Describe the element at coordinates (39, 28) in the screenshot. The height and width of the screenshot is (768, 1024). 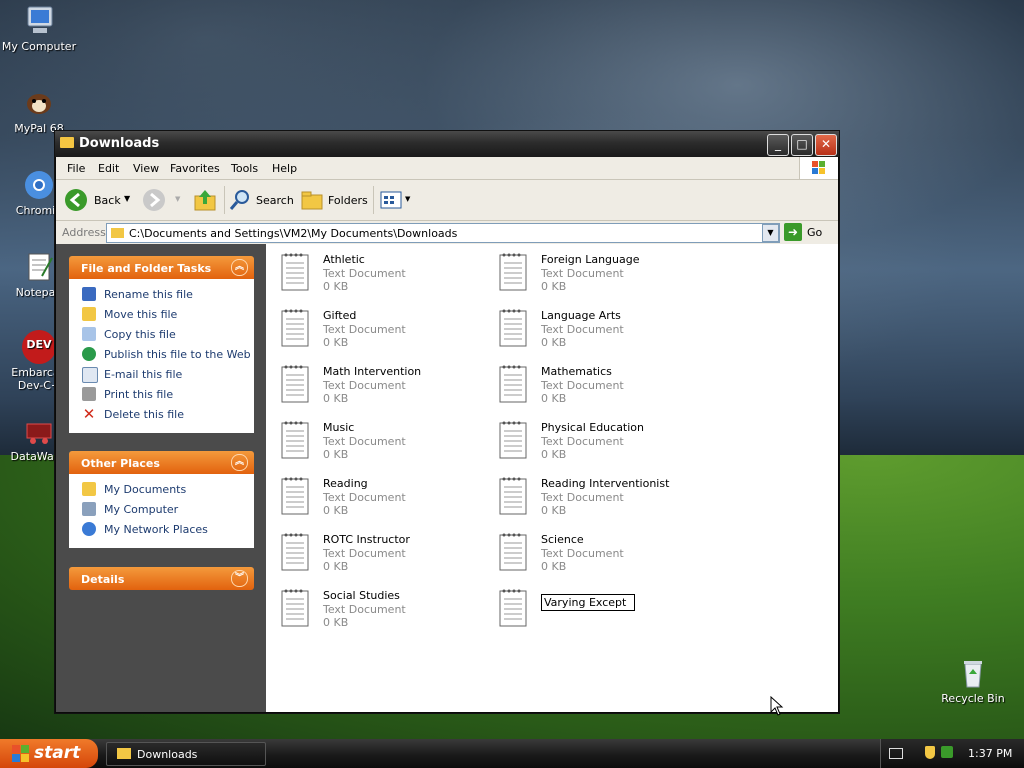
I see `desktop-icon-my-computer: My Computer` at that location.